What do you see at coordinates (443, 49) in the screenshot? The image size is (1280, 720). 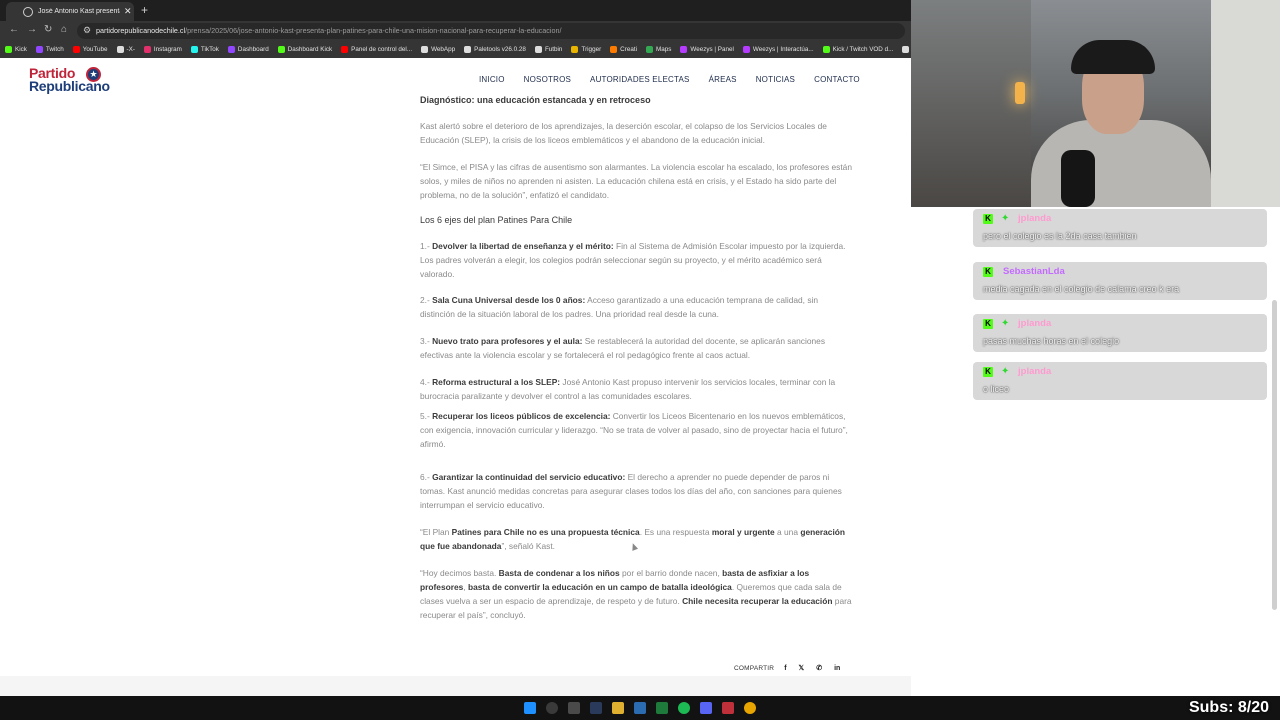 I see `bookmark-label: WebApp` at bounding box center [443, 49].